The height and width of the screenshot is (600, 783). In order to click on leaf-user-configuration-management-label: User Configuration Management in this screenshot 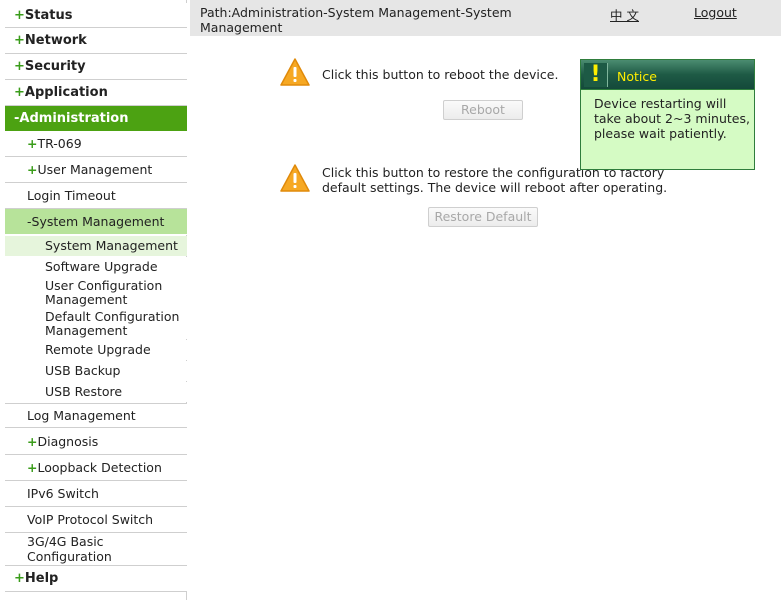, I will do `click(104, 292)`.